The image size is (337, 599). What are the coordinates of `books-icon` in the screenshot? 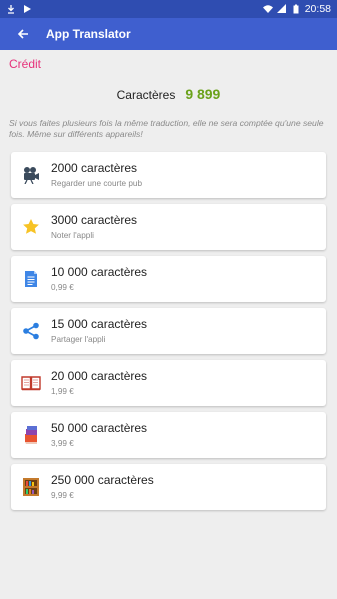 It's located at (31, 435).